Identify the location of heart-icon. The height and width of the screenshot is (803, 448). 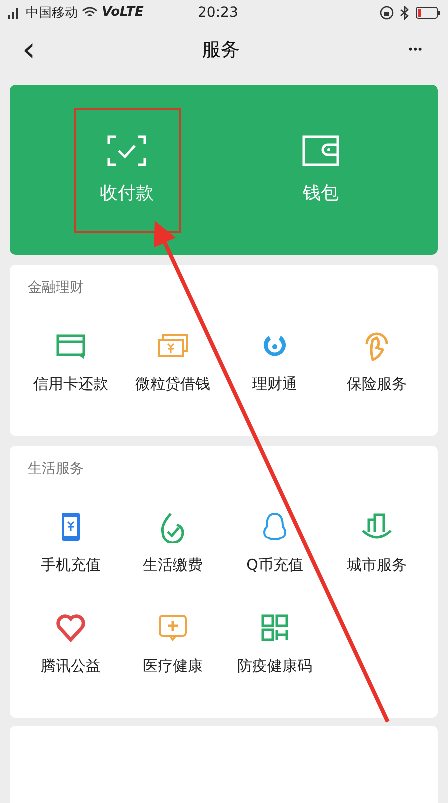
(71, 628).